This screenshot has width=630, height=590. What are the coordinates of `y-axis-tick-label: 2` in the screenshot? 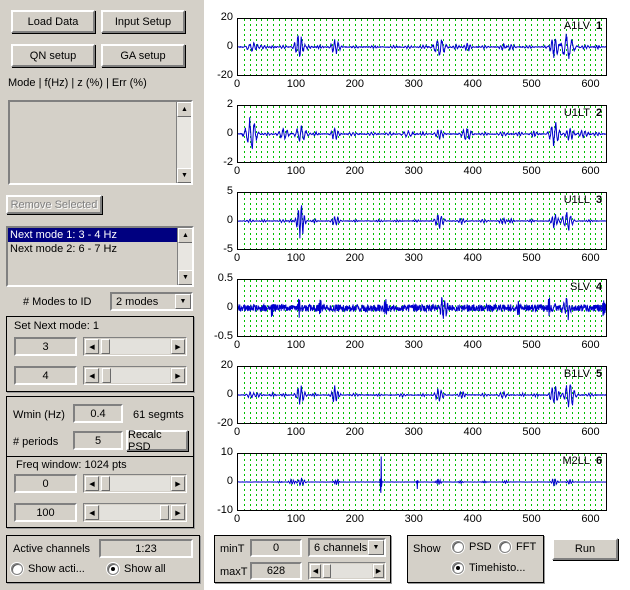 It's located at (229, 104).